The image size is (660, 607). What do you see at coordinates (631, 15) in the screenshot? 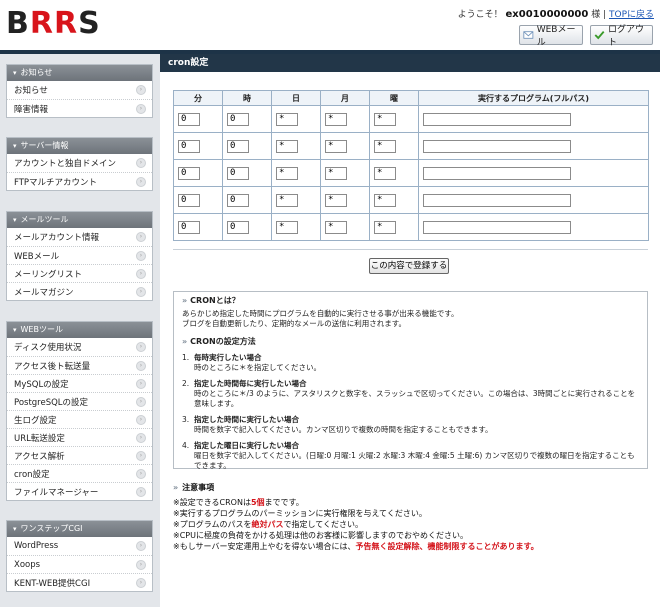
I see `top-link: TOPに戻る` at bounding box center [631, 15].